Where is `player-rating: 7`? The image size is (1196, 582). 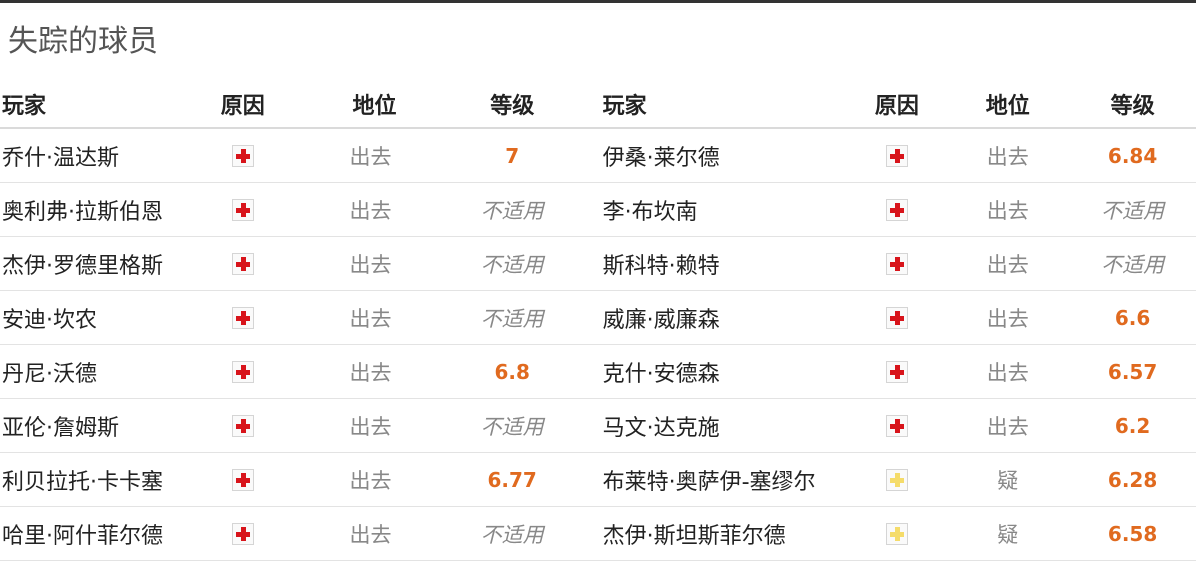
player-rating: 7 is located at coordinates (512, 155).